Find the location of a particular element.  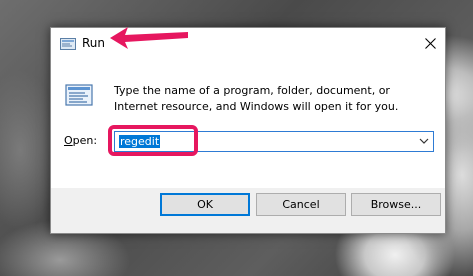

open-label-accesskey: O is located at coordinates (68, 140).